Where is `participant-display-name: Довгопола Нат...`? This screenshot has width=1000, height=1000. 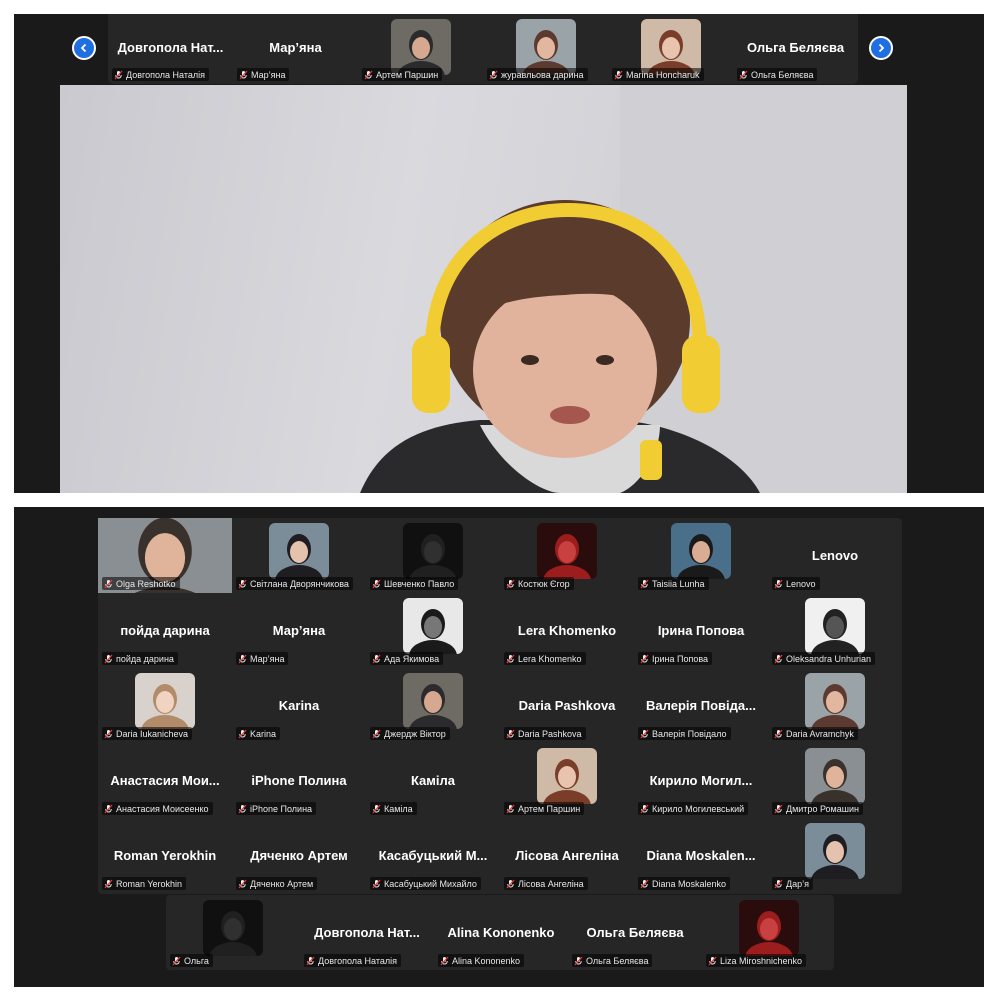 participant-display-name: Довгопола Нат... is located at coordinates (170, 47).